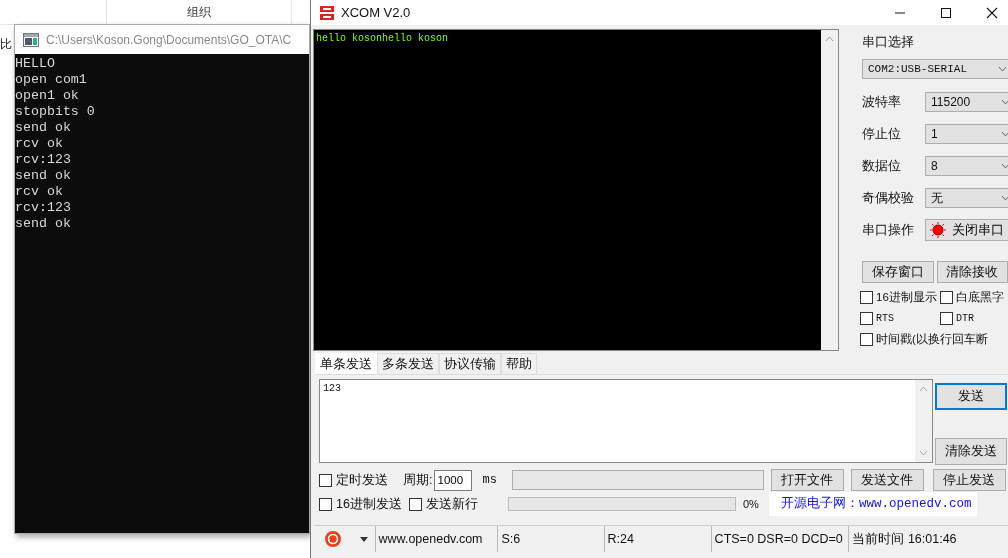  What do you see at coordinates (437, 539) in the screenshot?
I see `status-text: www.openedv.com` at bounding box center [437, 539].